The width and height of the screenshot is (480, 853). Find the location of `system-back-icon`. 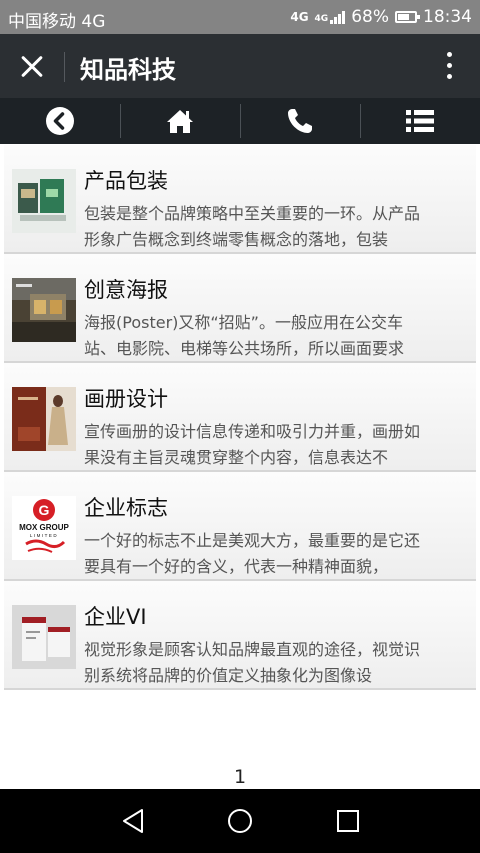

system-back-icon is located at coordinates (134, 821).